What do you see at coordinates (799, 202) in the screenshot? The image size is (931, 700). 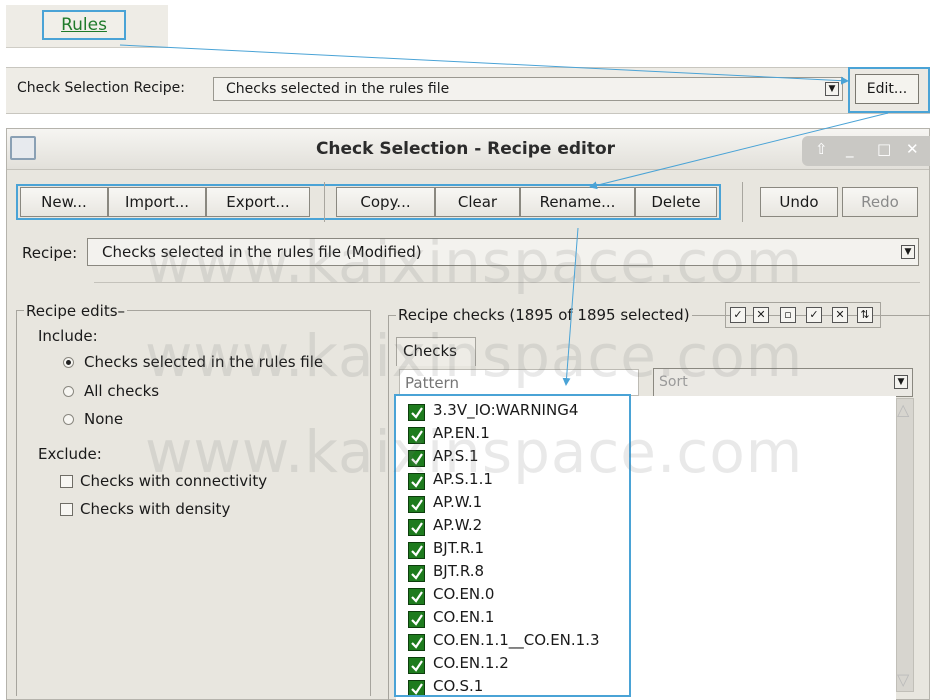 I see `undo-button: Undo` at bounding box center [799, 202].